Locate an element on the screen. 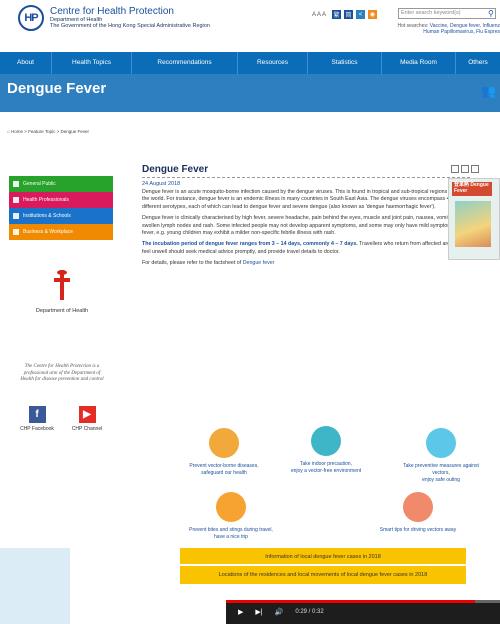 Image resolution: width=500 pixels, height=624 pixels. breadcrumb-current: Dengue Fever is located at coordinates (75, 131).